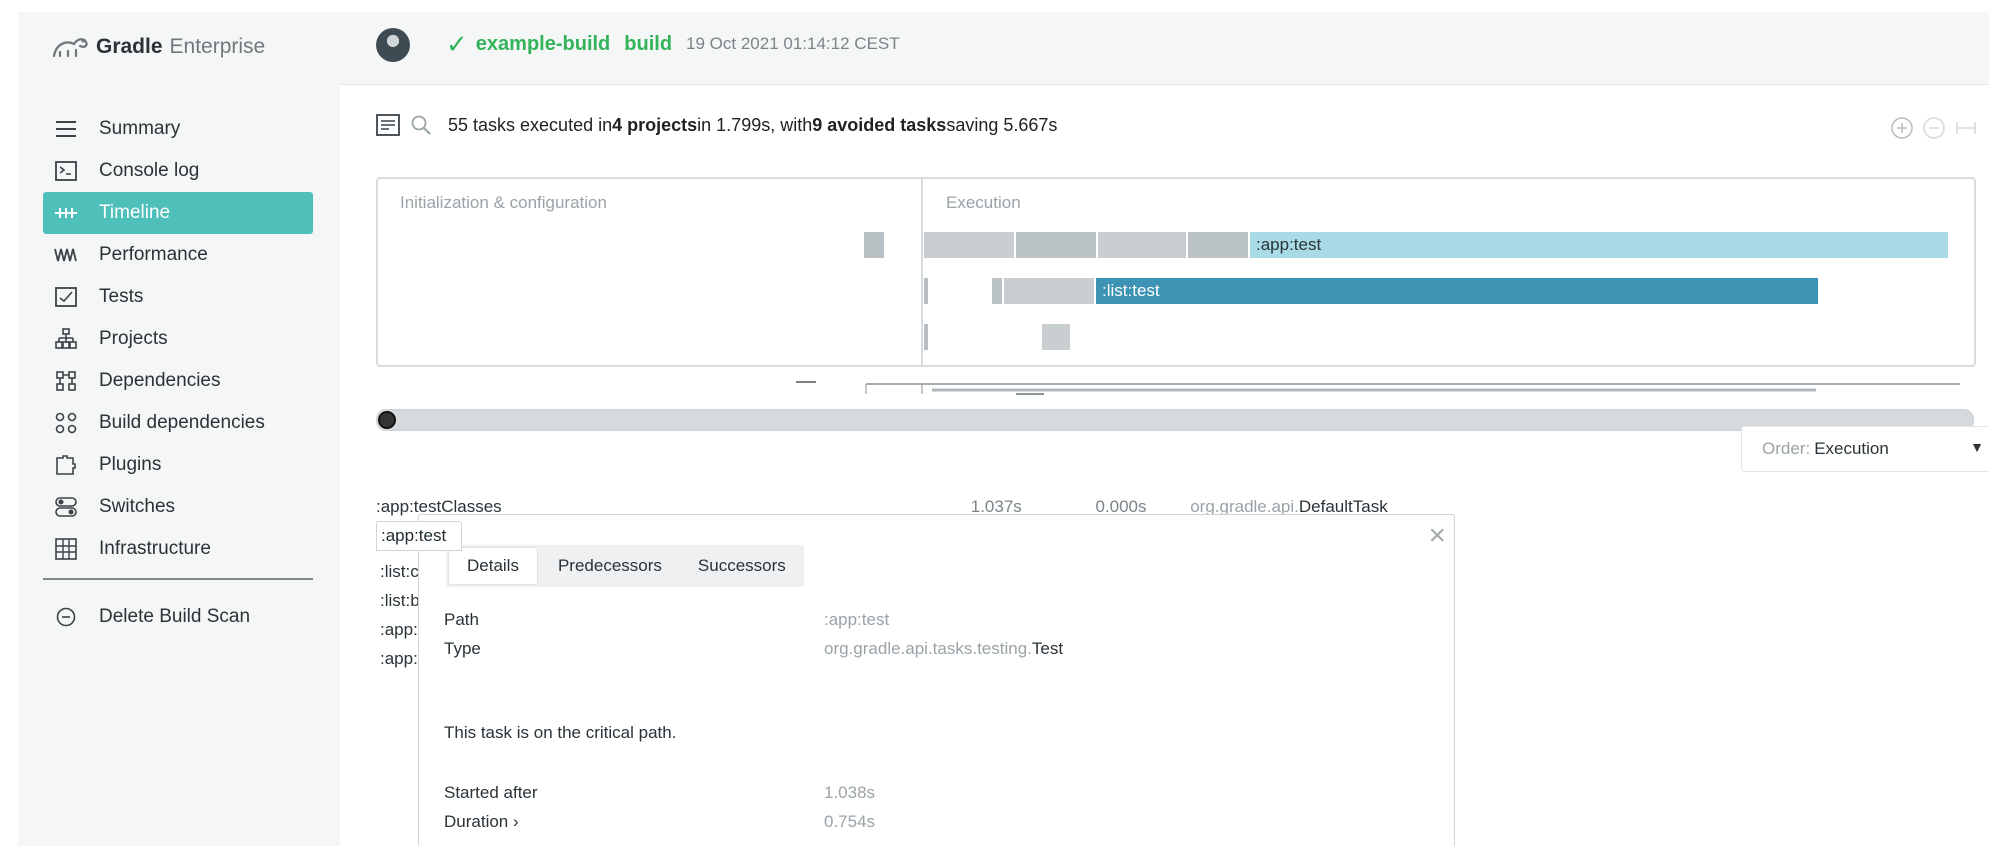 This screenshot has height=847, width=1989. Describe the element at coordinates (66, 507) in the screenshot. I see `switches-icon` at that location.